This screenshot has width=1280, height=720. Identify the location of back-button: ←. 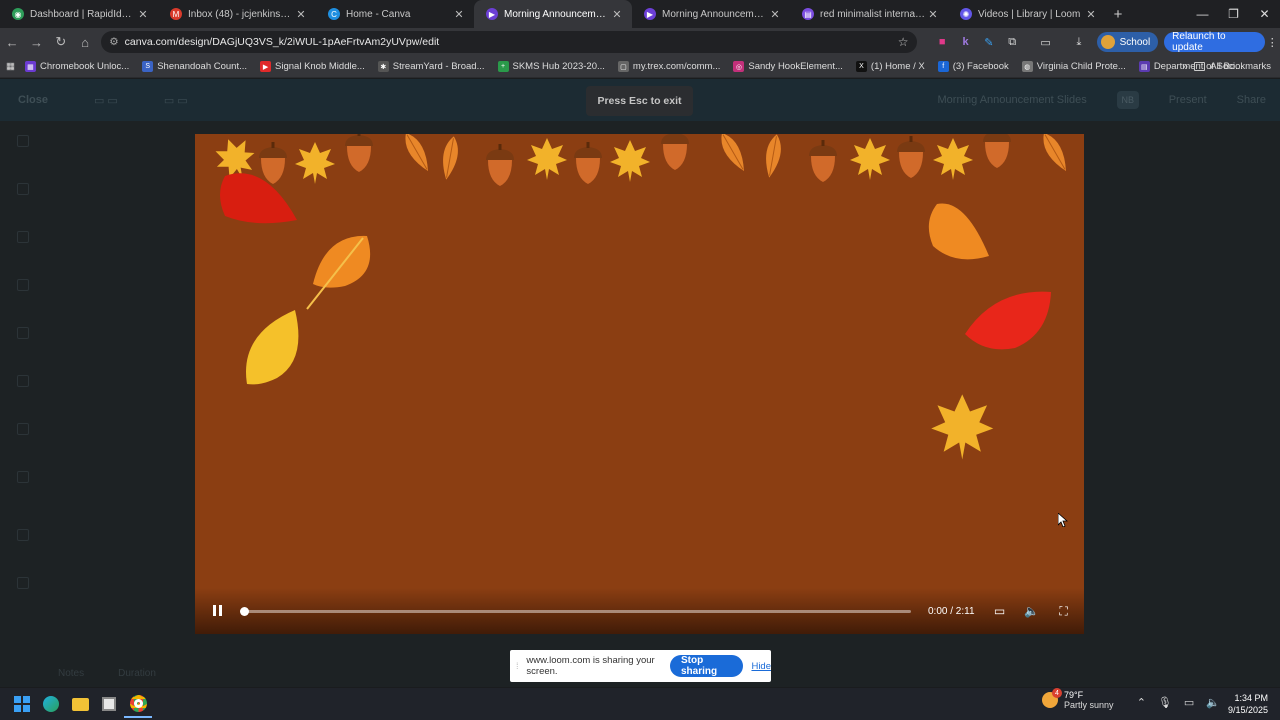
(12, 42).